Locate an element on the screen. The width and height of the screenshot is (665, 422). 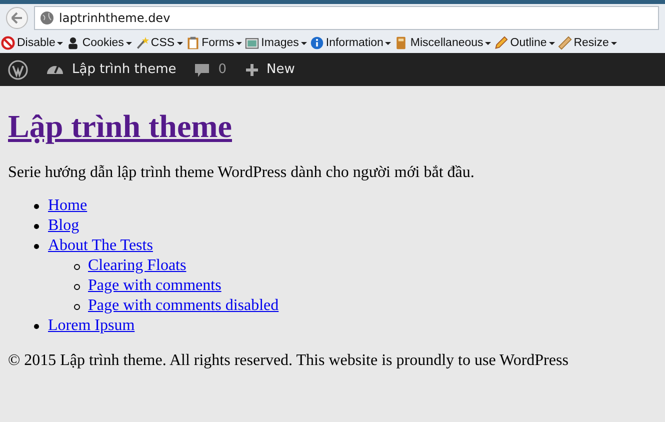
address-field: laptrinhtheme.dev is located at coordinates (346, 18).